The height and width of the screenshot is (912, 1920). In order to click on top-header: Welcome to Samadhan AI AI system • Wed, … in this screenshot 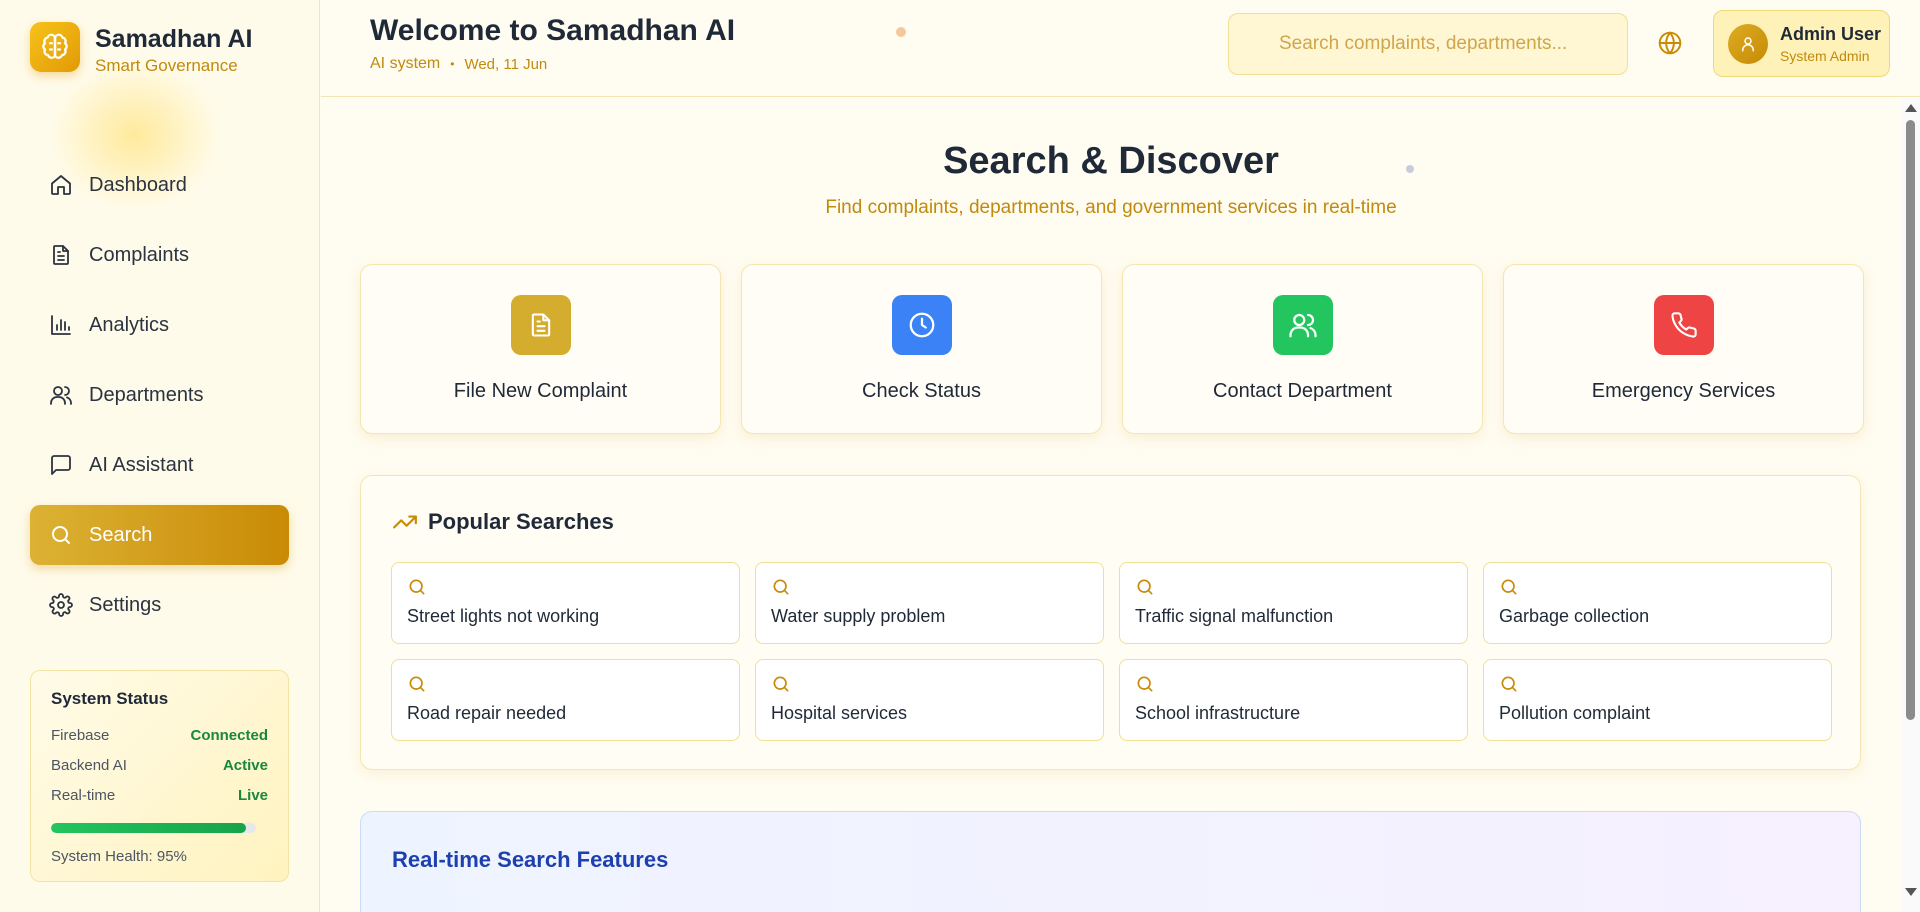, I will do `click(1120, 48)`.